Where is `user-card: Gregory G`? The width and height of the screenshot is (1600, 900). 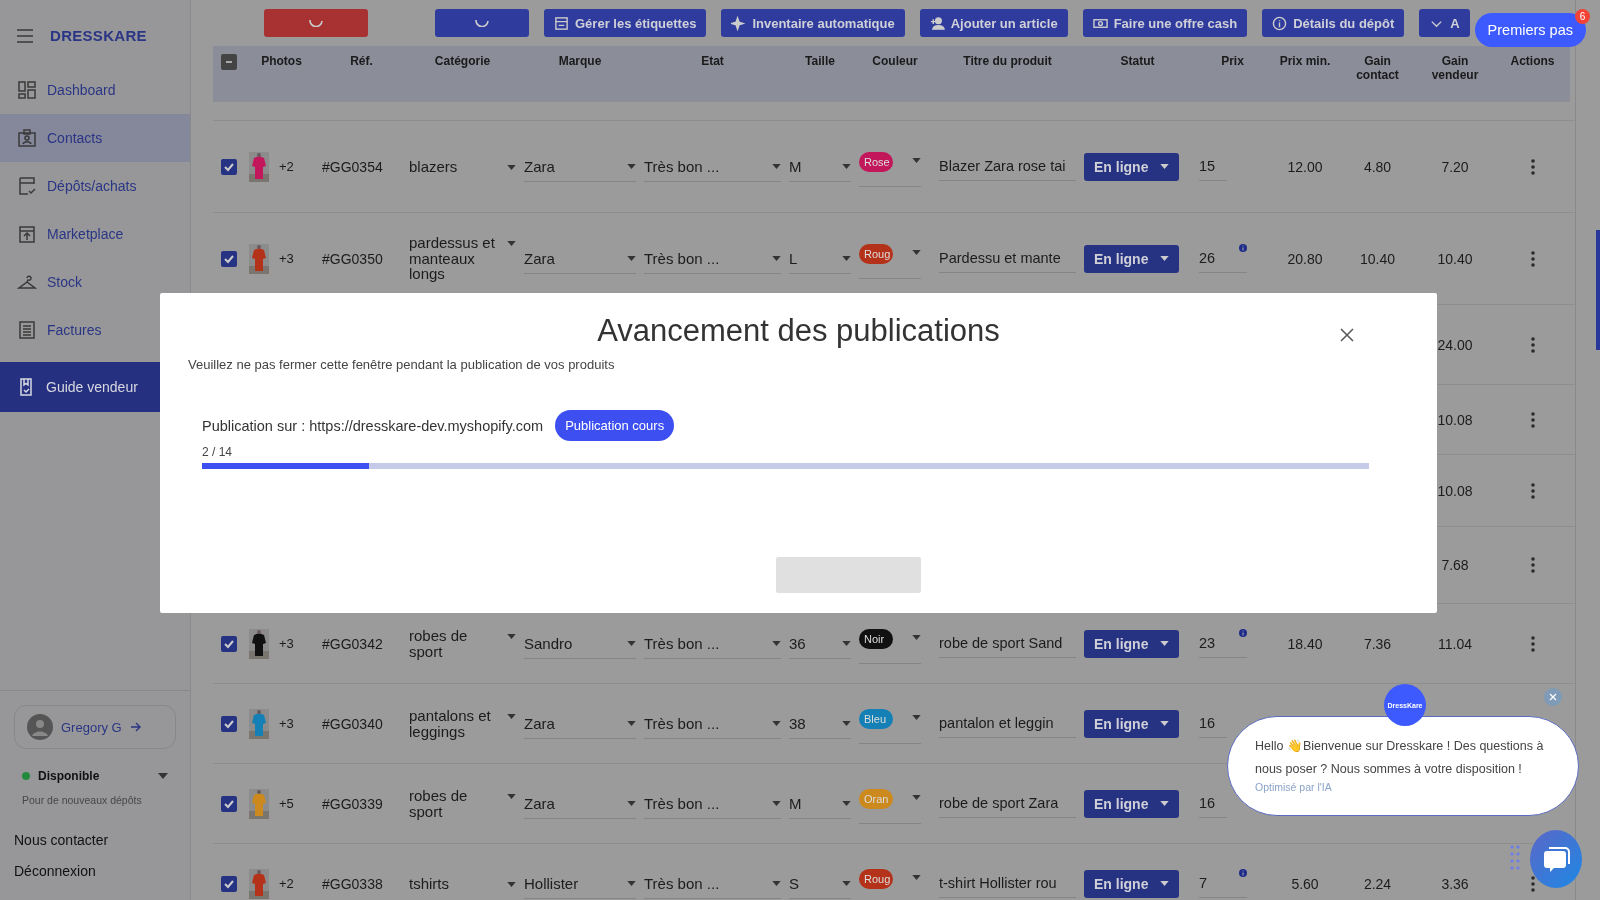
user-card: Gregory G is located at coordinates (95, 727).